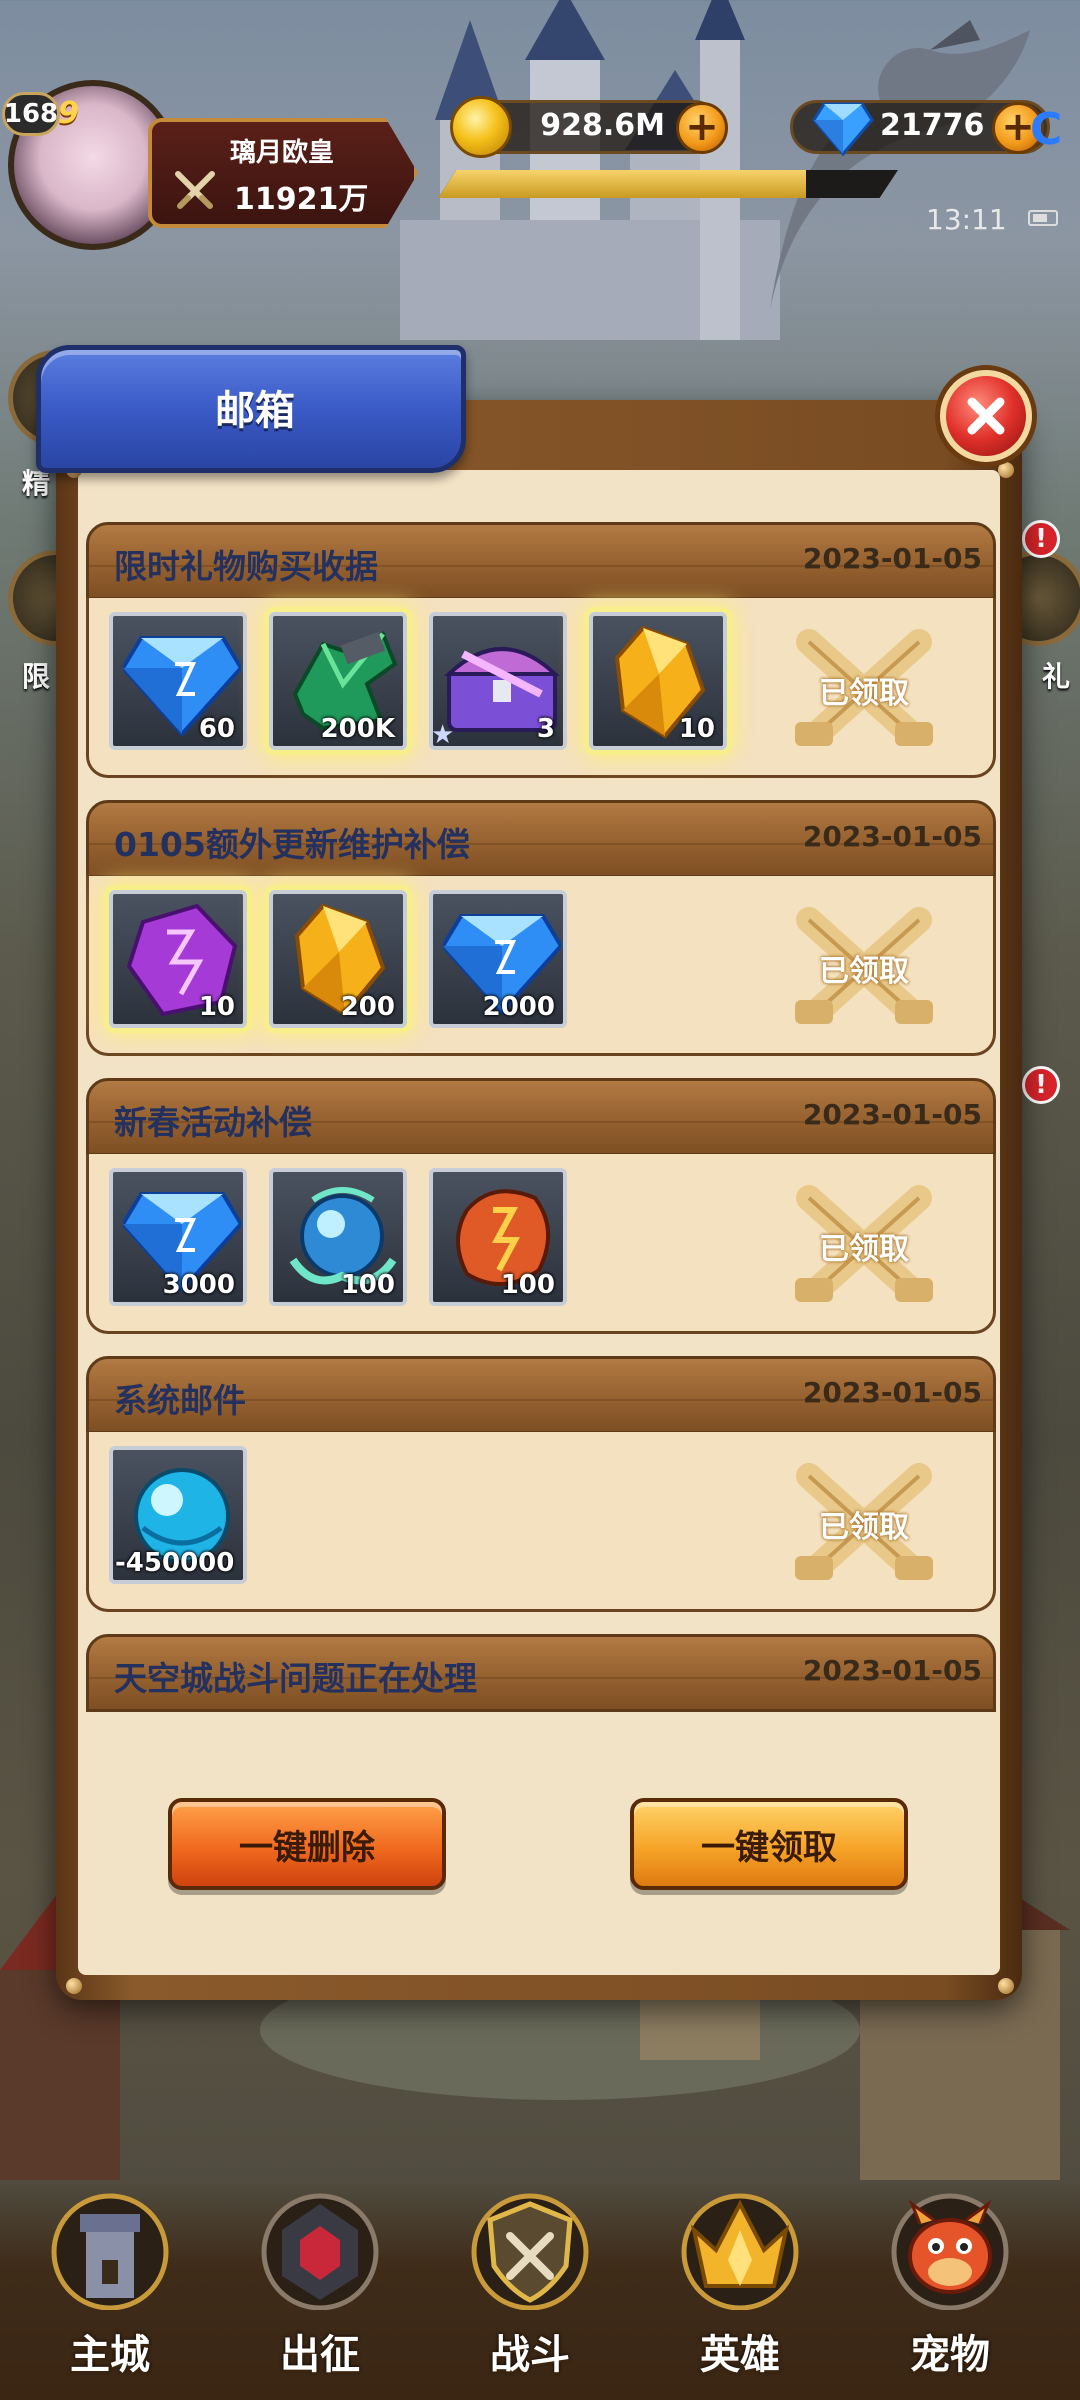  What do you see at coordinates (301, 199) in the screenshot?
I see `combat-power-value: 11921万` at bounding box center [301, 199].